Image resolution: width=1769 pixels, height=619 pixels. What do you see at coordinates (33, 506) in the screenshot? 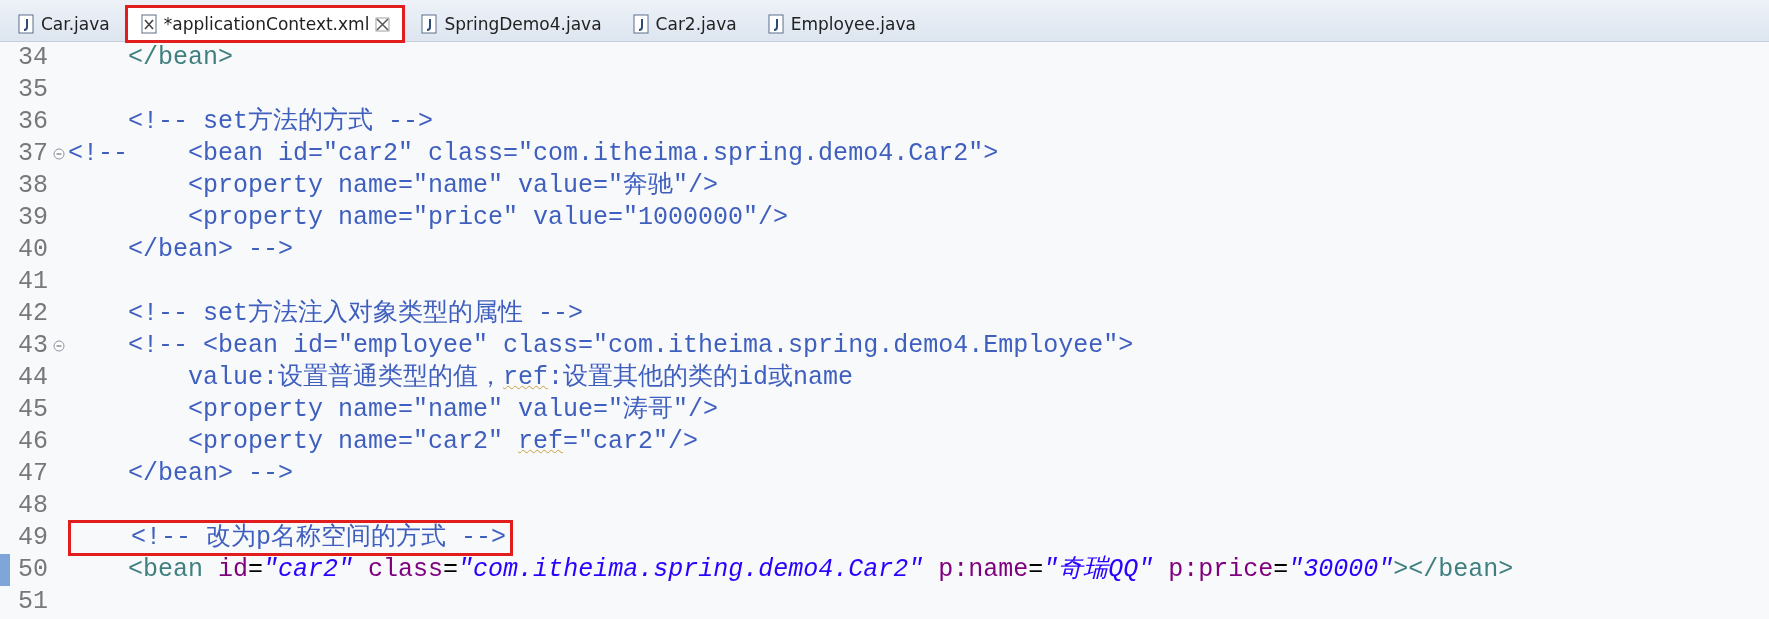
I see `line-number: 48` at bounding box center [33, 506].